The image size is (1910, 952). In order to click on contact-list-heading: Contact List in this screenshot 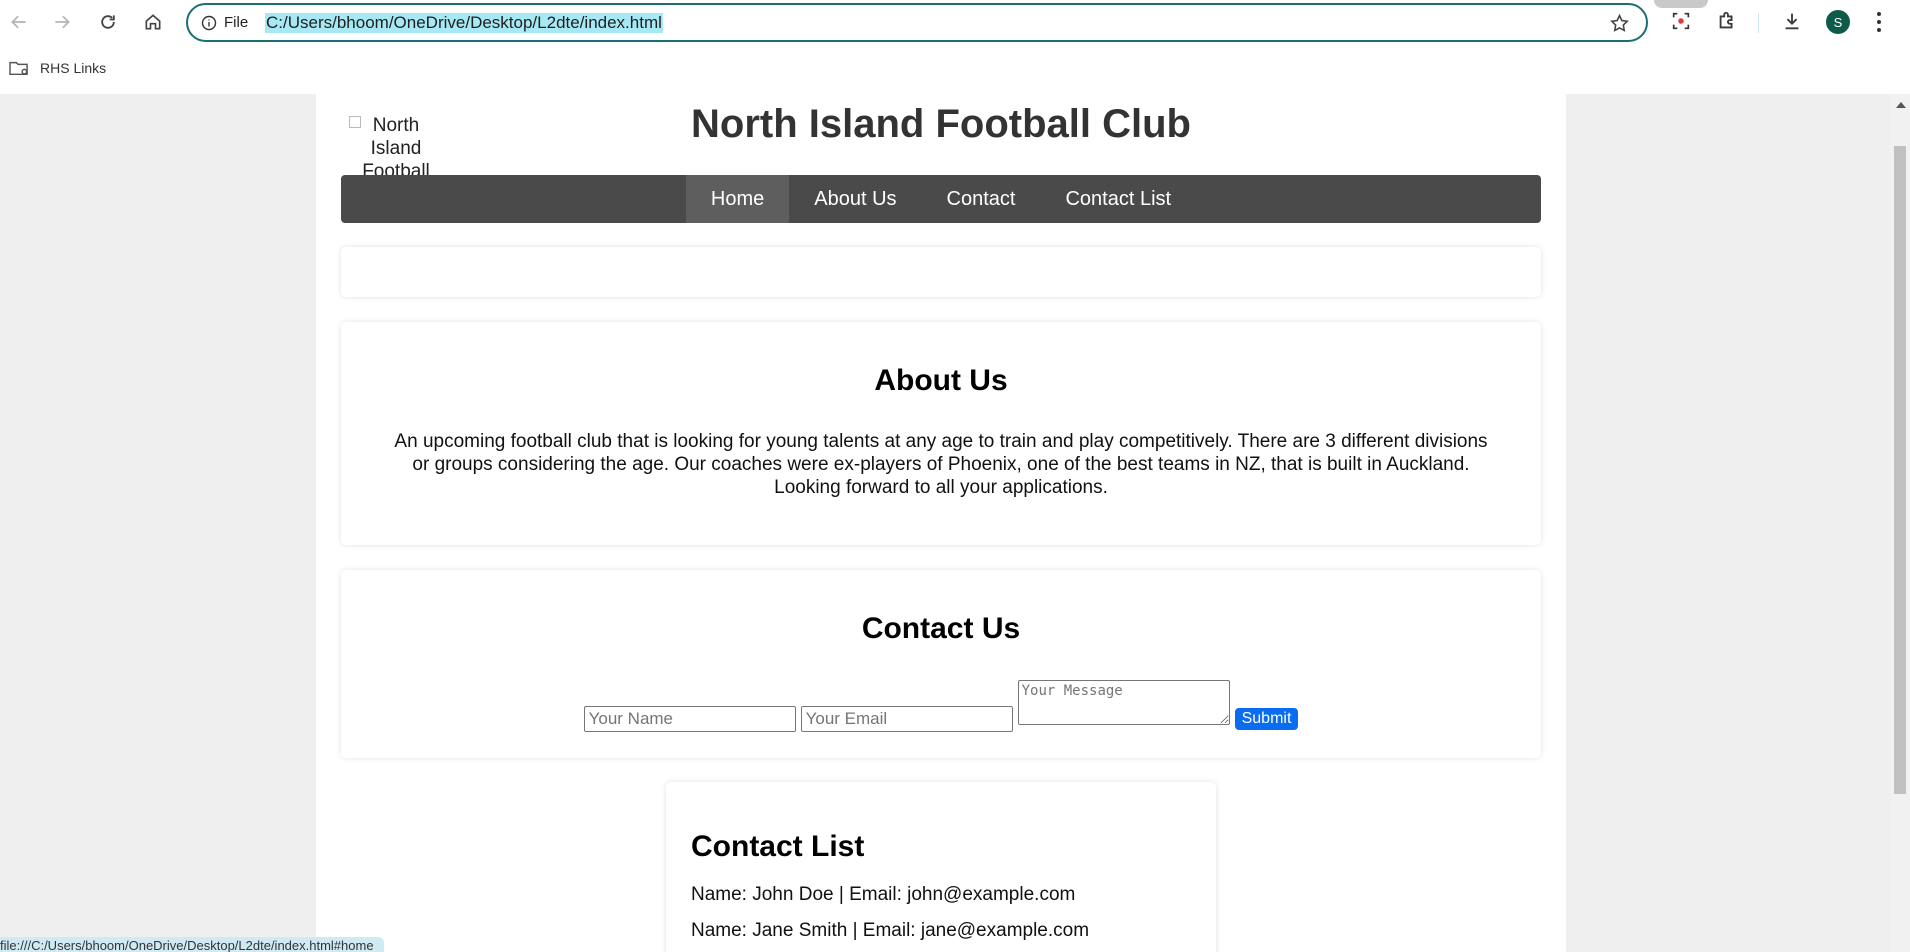, I will do `click(778, 846)`.